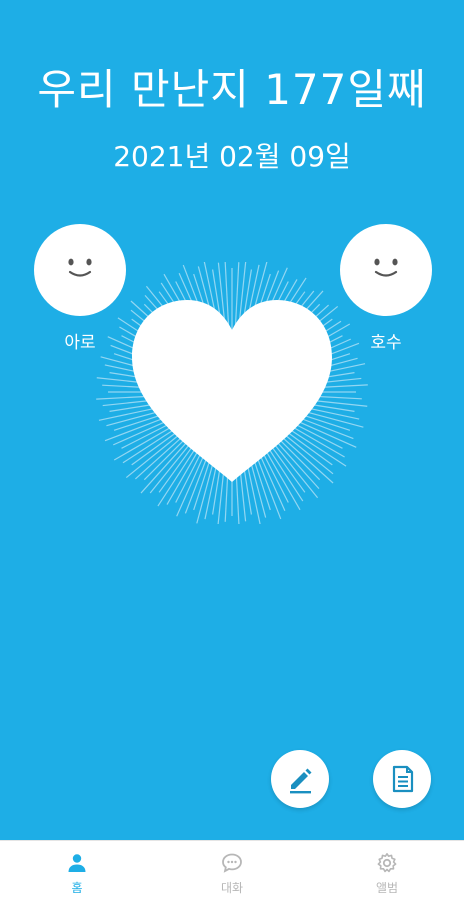  I want to click on edit-button, so click(300, 779).